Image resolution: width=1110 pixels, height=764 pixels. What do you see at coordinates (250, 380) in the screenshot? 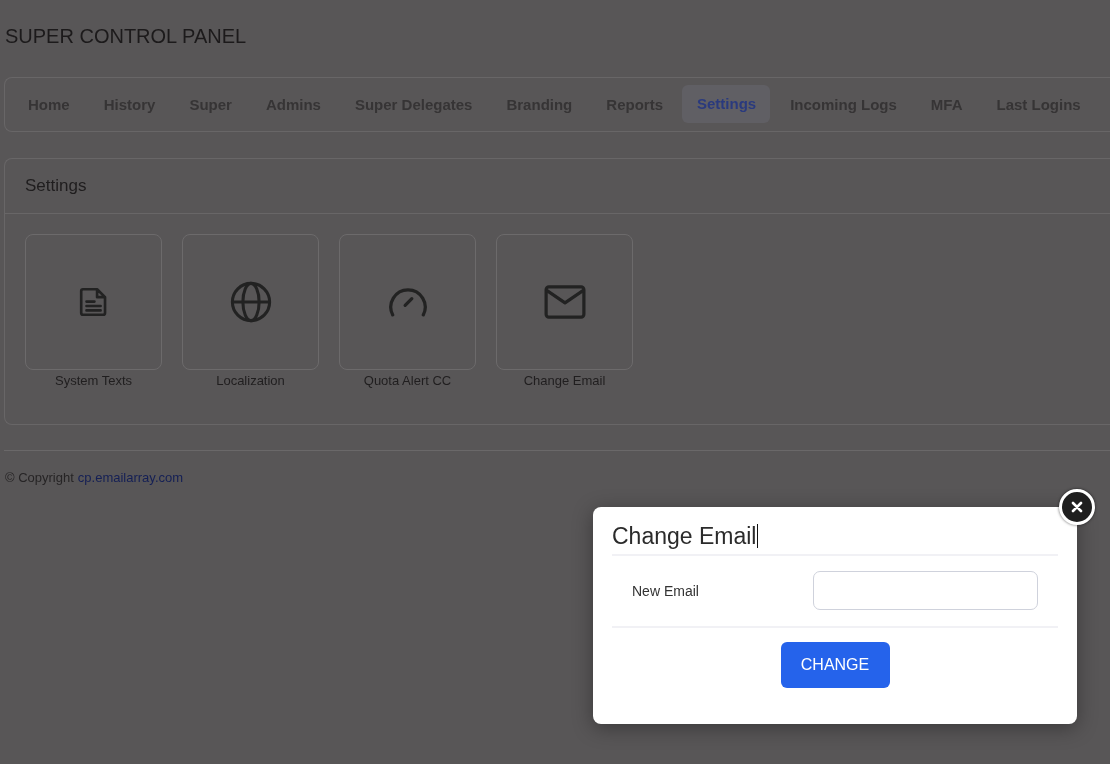
I see `tile-label: Localization` at bounding box center [250, 380].